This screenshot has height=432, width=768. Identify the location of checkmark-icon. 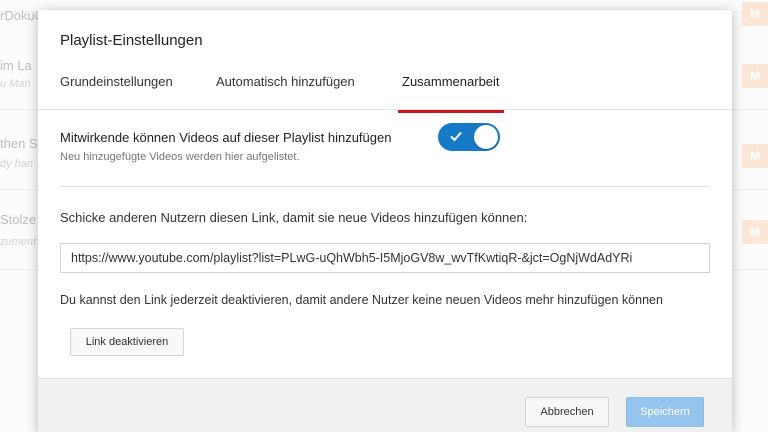
(456, 136).